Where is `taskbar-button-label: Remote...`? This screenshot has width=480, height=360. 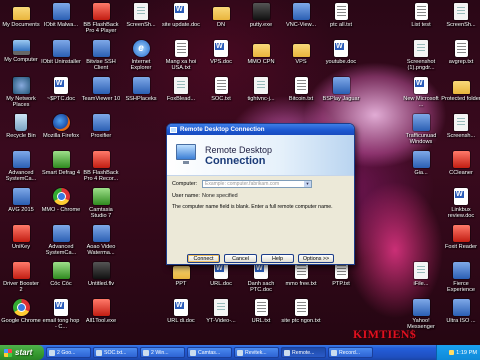
taskbar-button-label: Remote... is located at coordinates (303, 352).